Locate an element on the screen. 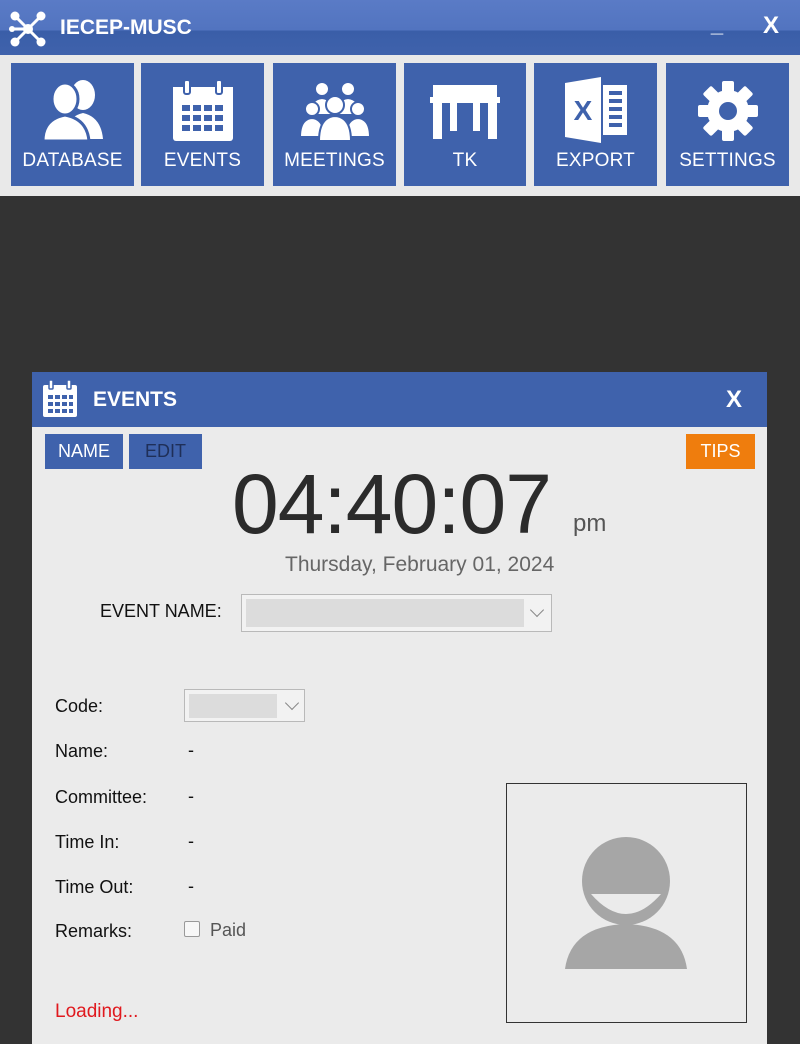  settings-label: SETTINGS is located at coordinates (727, 160).